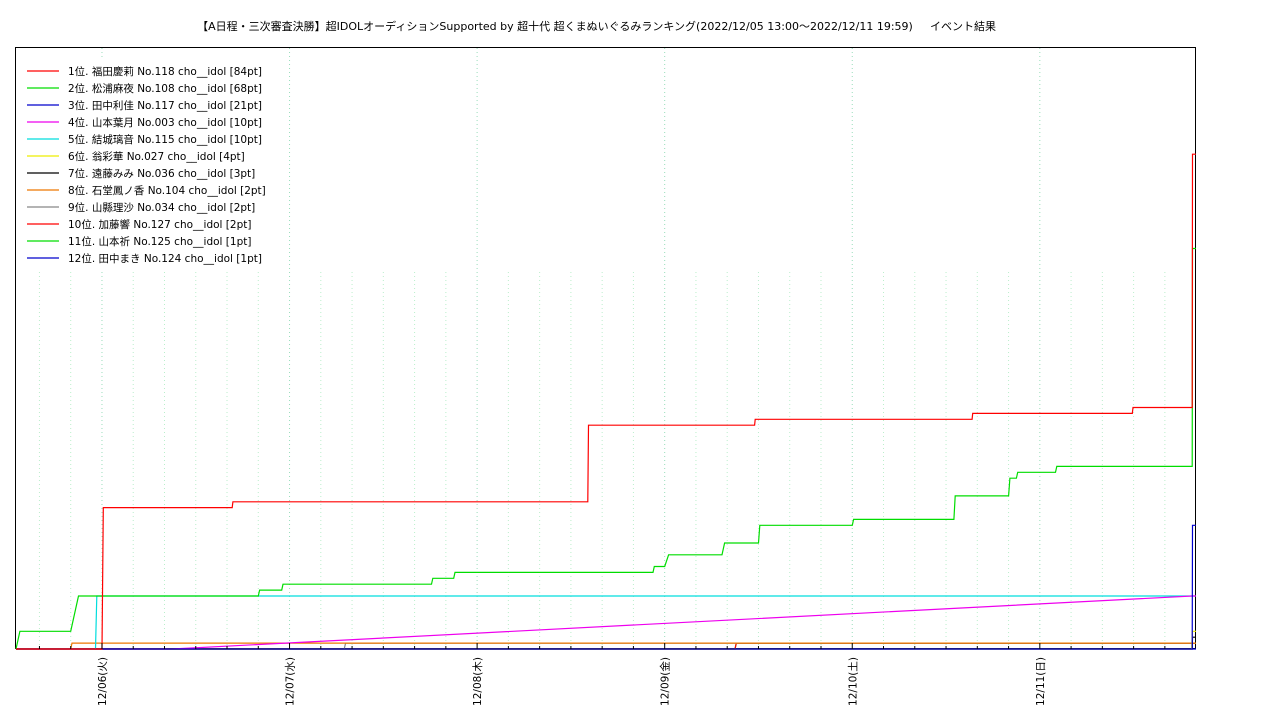 The image size is (1280, 720). What do you see at coordinates (665, 681) in the screenshot?
I see `x-tick-label: 12/09(金)` at bounding box center [665, 681].